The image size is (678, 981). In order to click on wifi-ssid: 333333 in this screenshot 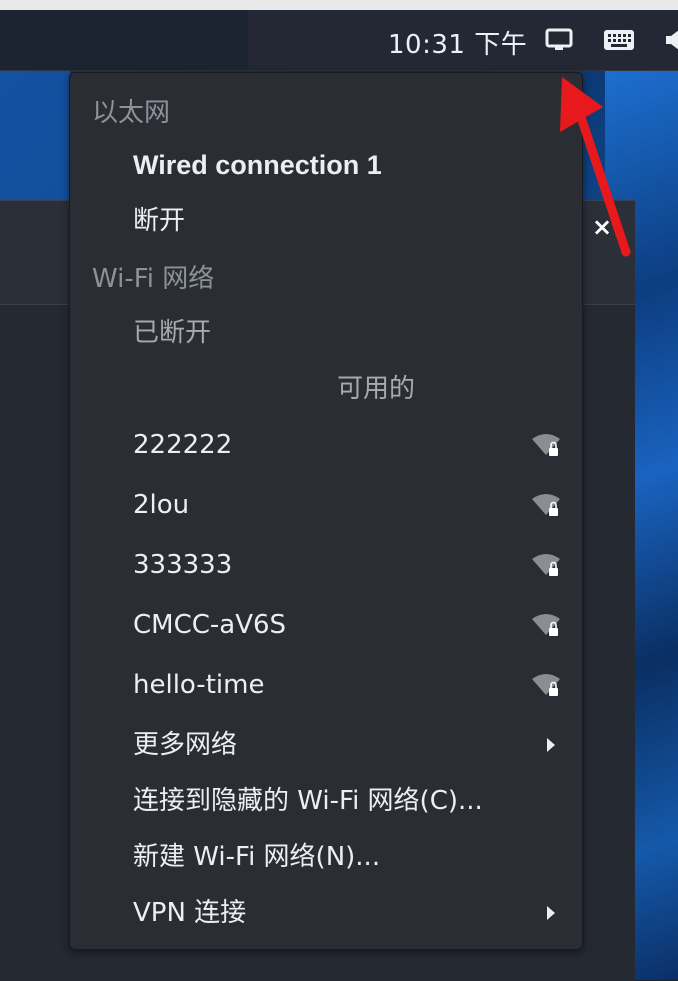, I will do `click(183, 565)`.